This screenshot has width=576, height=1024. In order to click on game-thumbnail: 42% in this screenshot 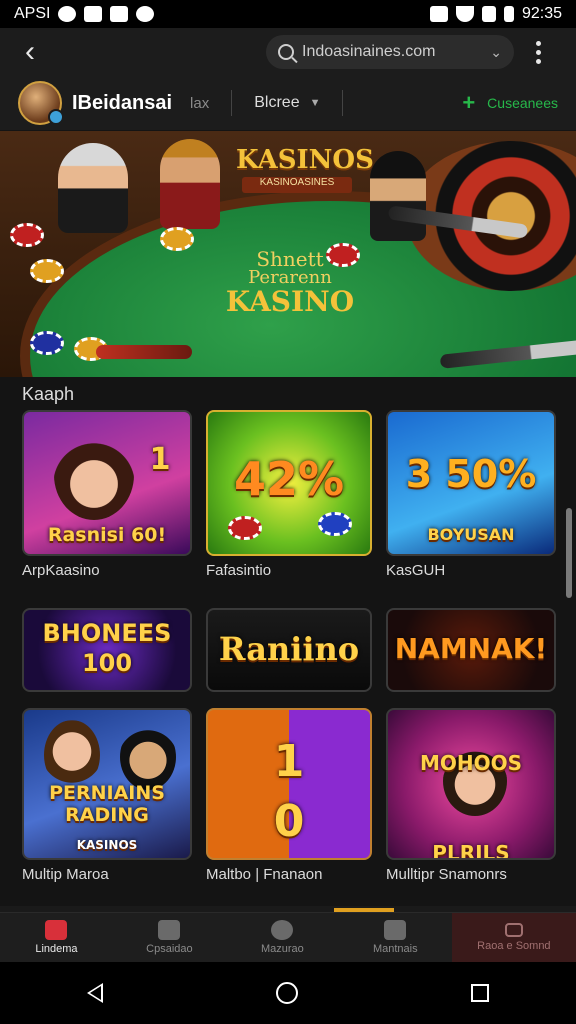, I will do `click(289, 483)`.